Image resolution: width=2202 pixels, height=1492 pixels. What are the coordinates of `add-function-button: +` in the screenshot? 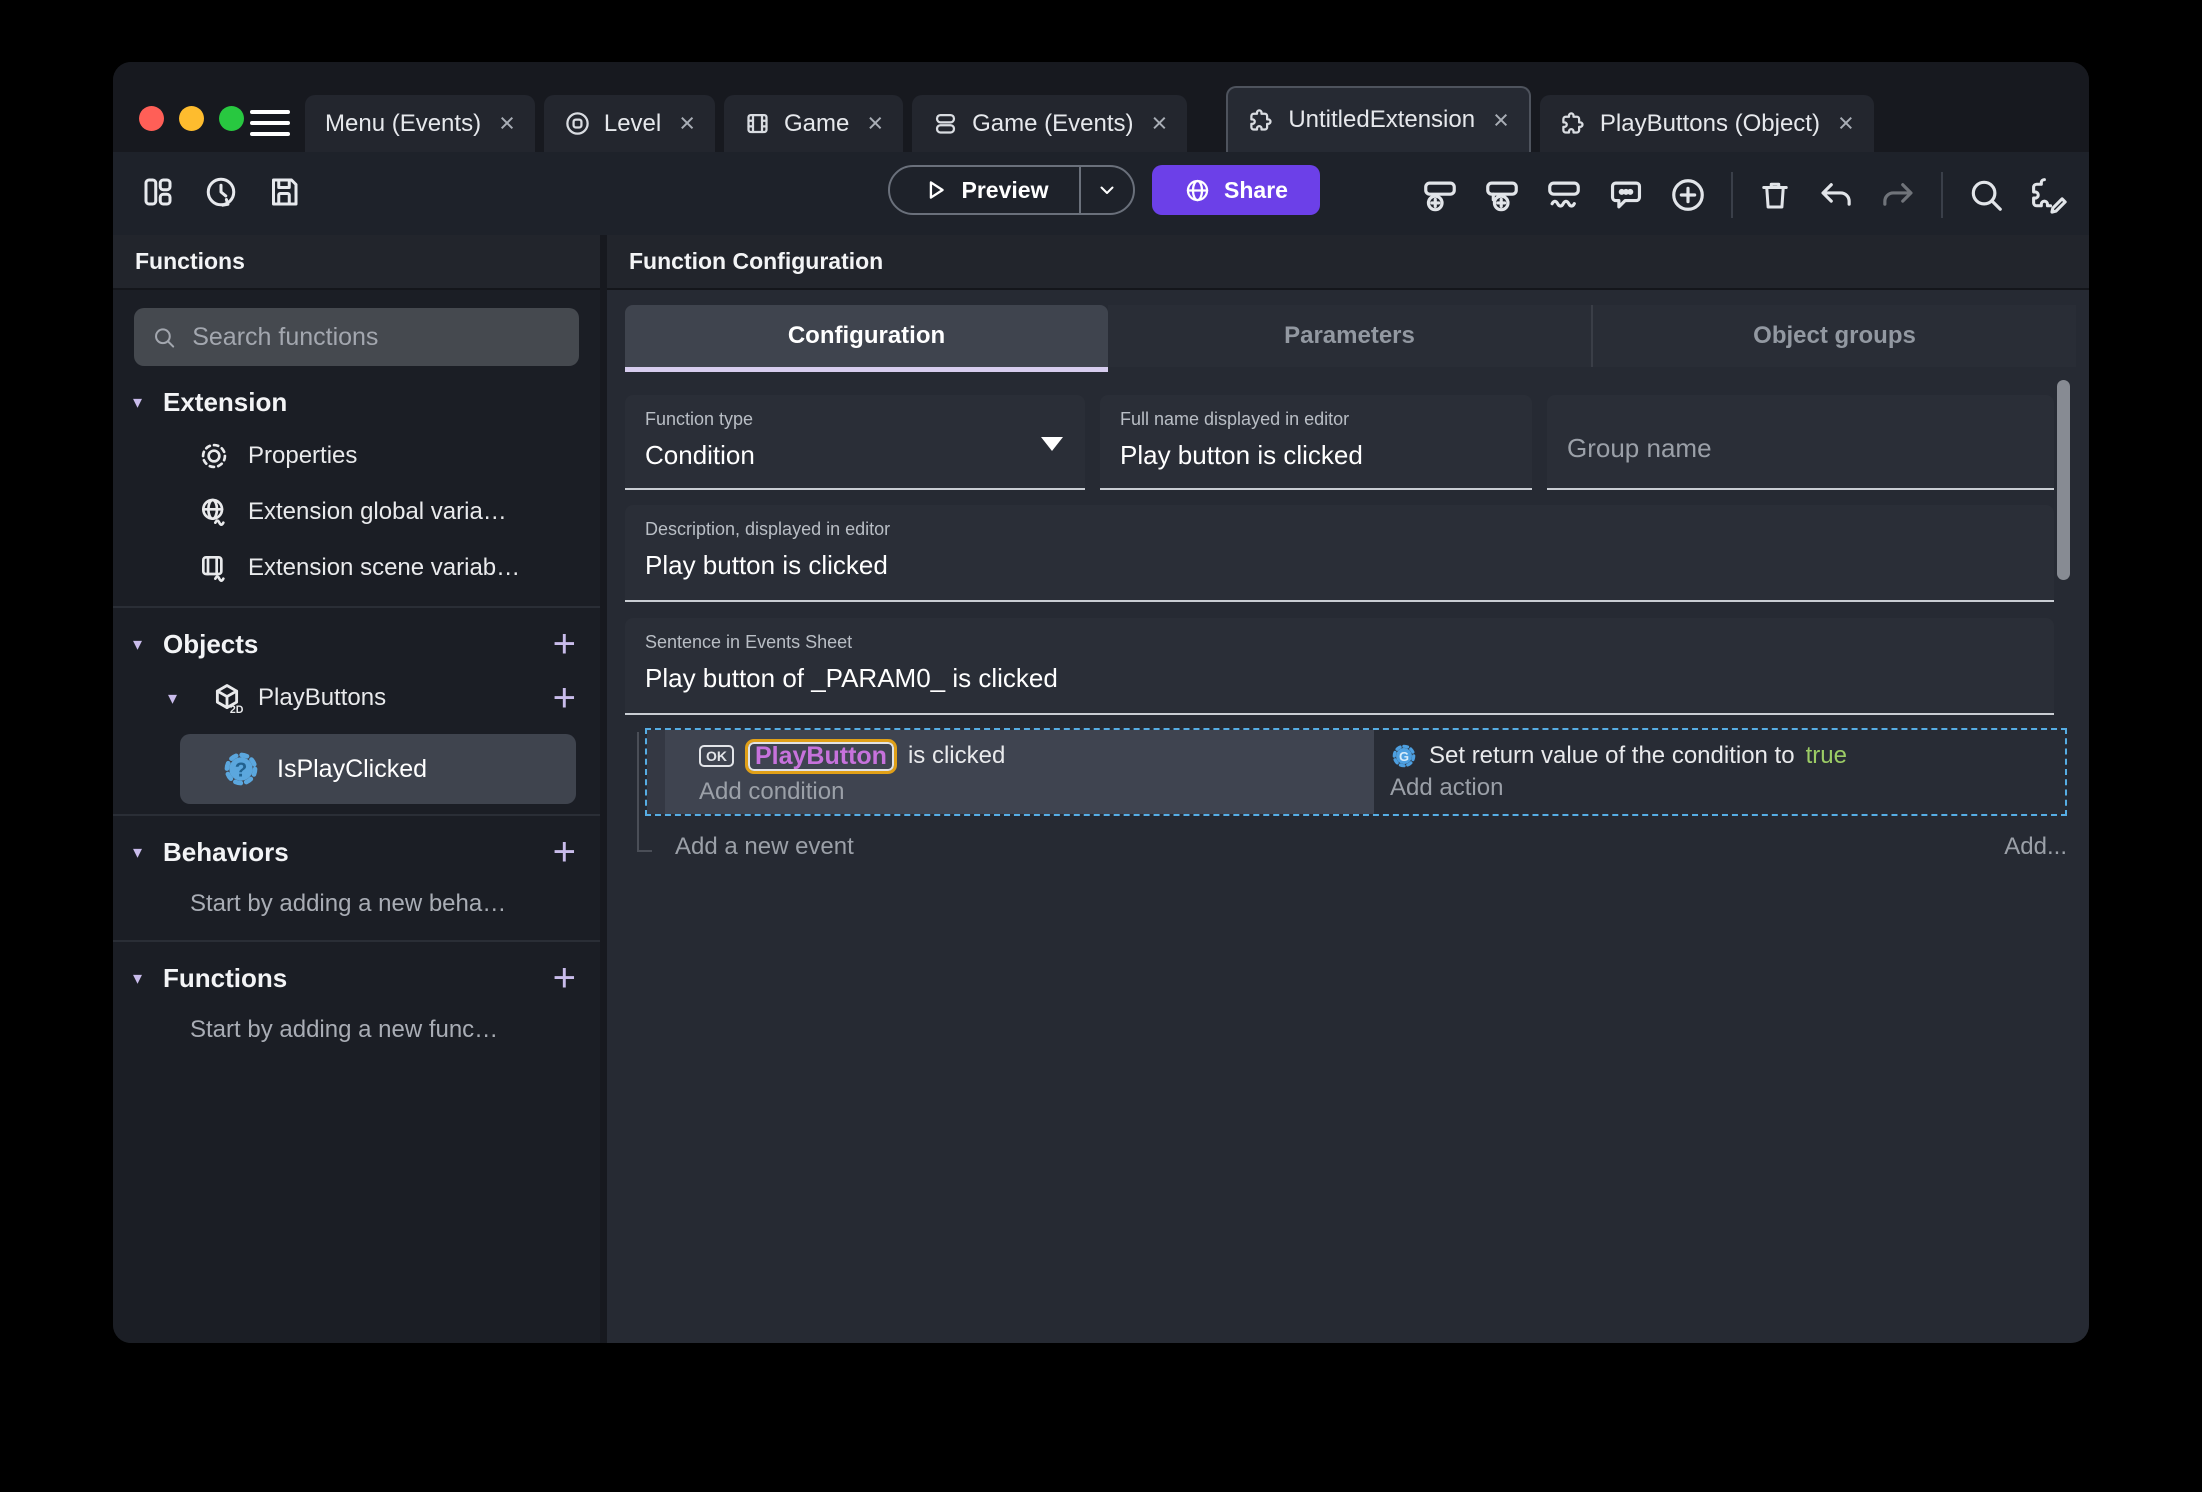 It's located at (564, 978).